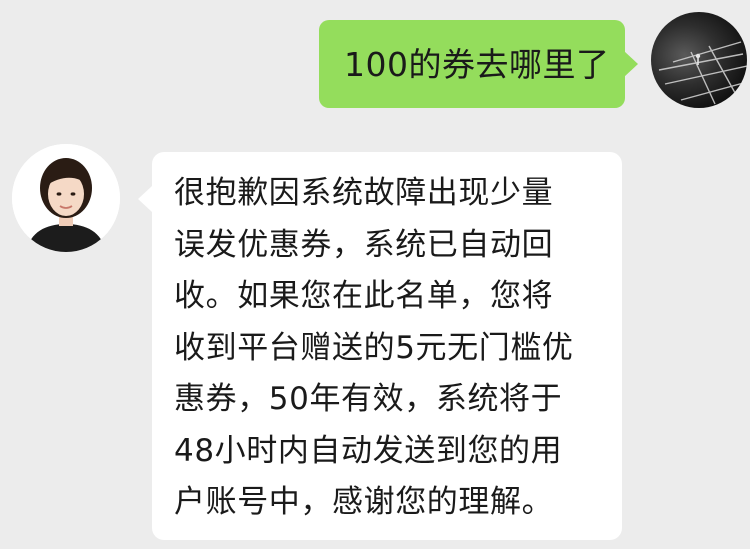 This screenshot has width=750, height=549. Describe the element at coordinates (374, 347) in the screenshot. I see `received-message-line: 收到平台赠送的5元无门槛优` at that location.